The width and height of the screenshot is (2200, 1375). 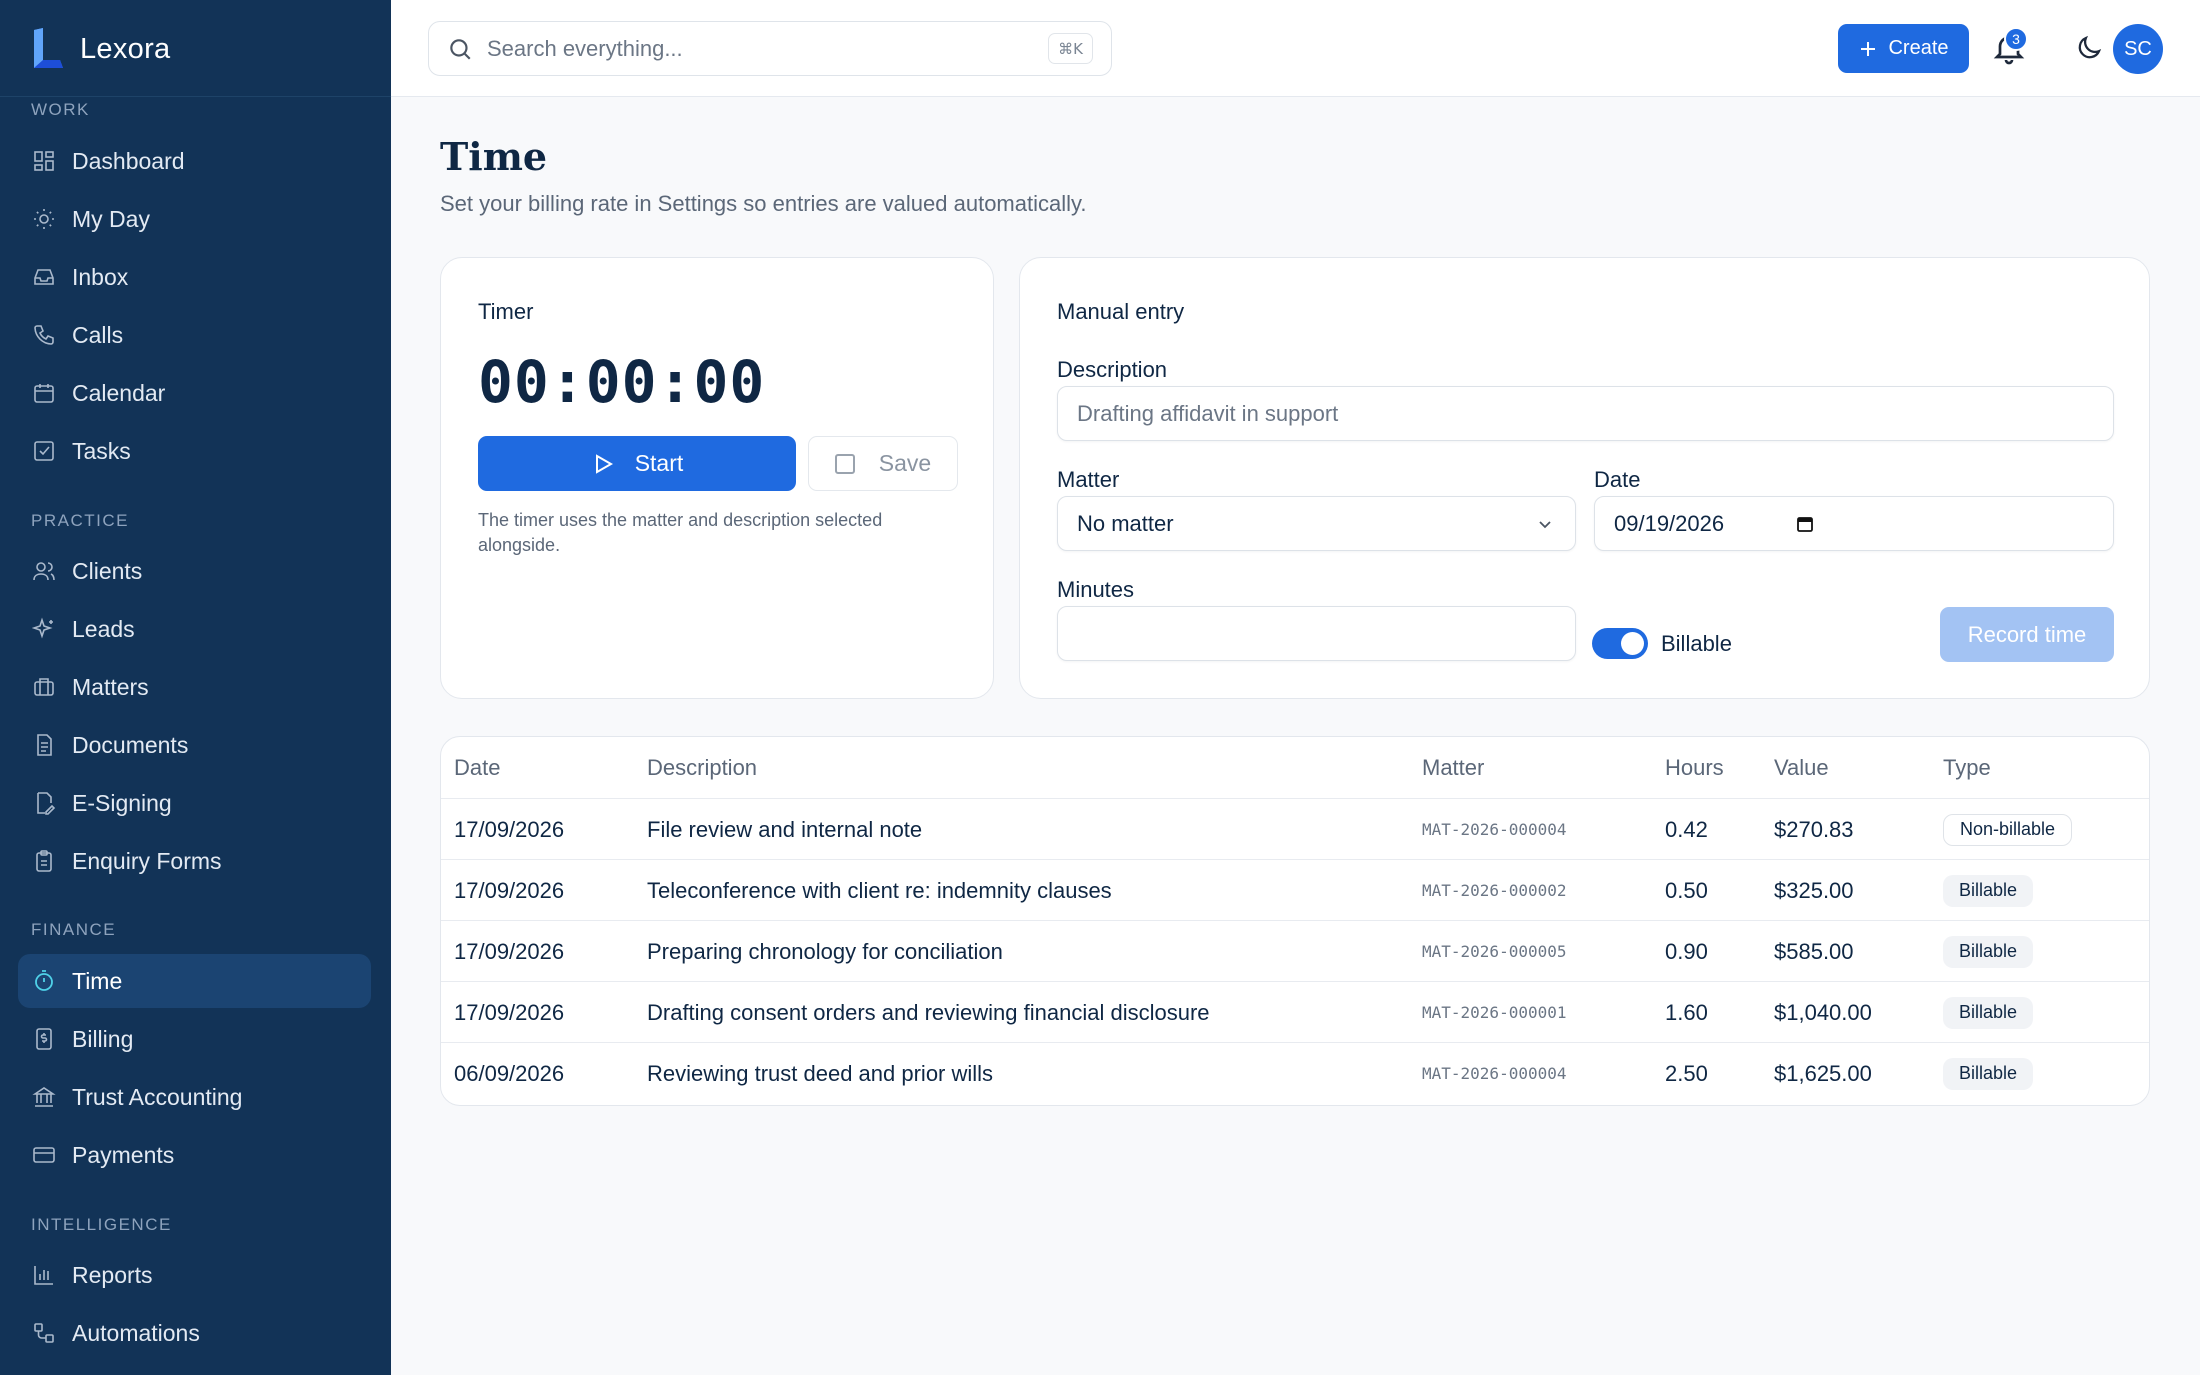 I want to click on topbar: ⌘K Create 3 SC, so click(x=1295, y=48).